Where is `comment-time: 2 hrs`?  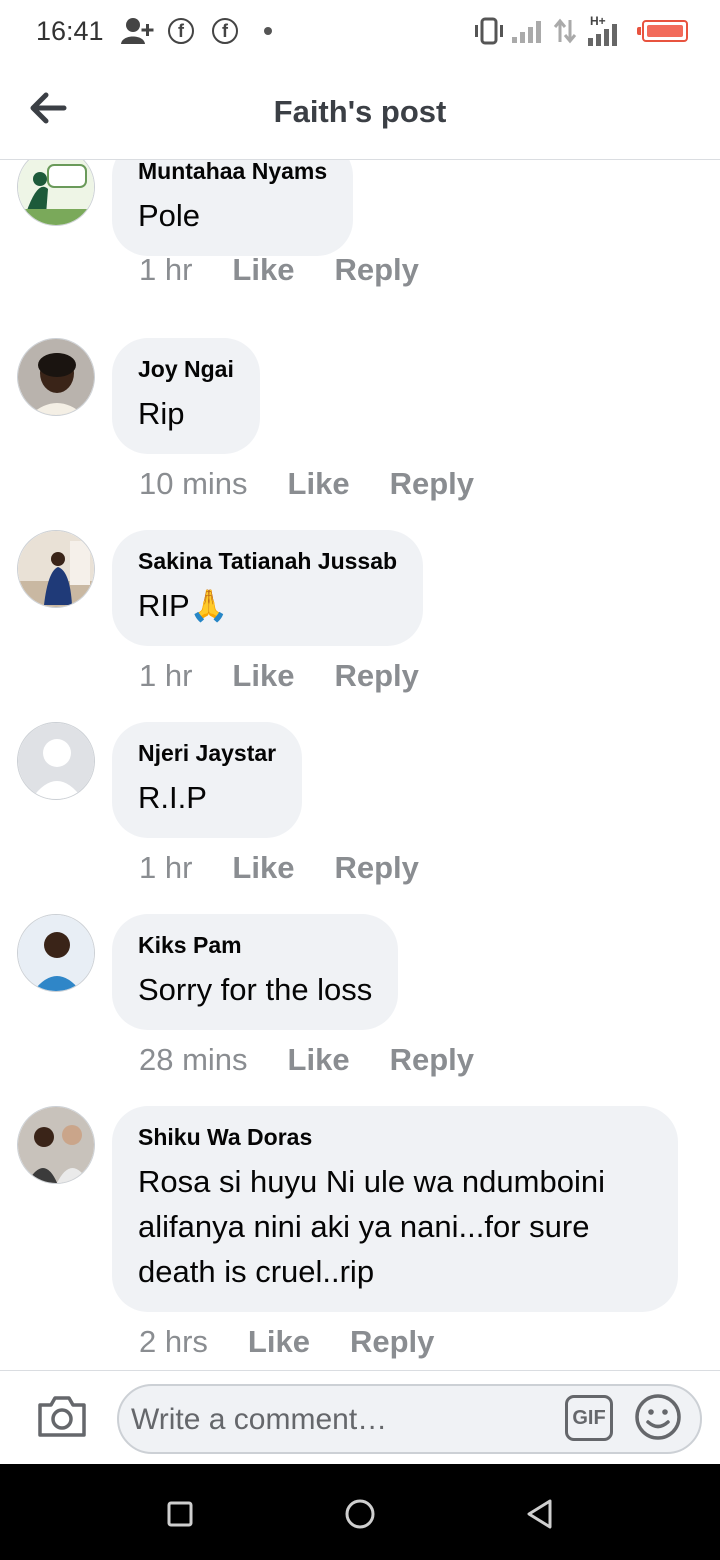
comment-time: 2 hrs is located at coordinates (173, 1342).